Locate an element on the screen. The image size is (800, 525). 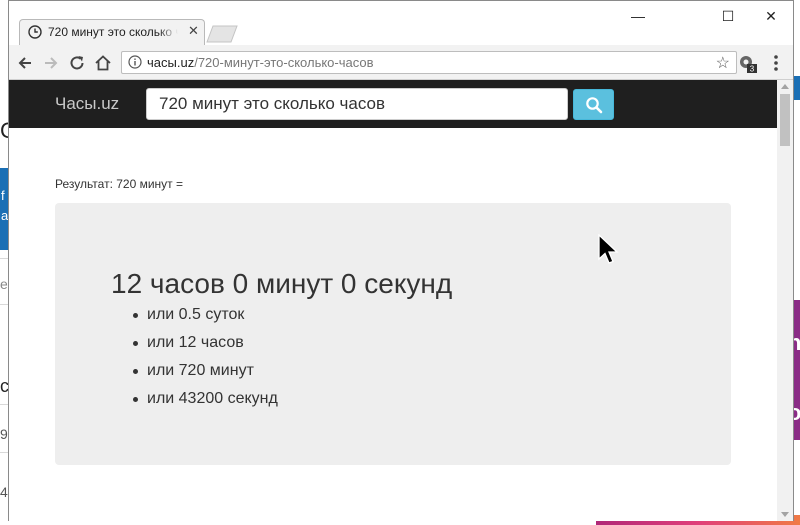
extension-badge: 3 is located at coordinates (752, 69).